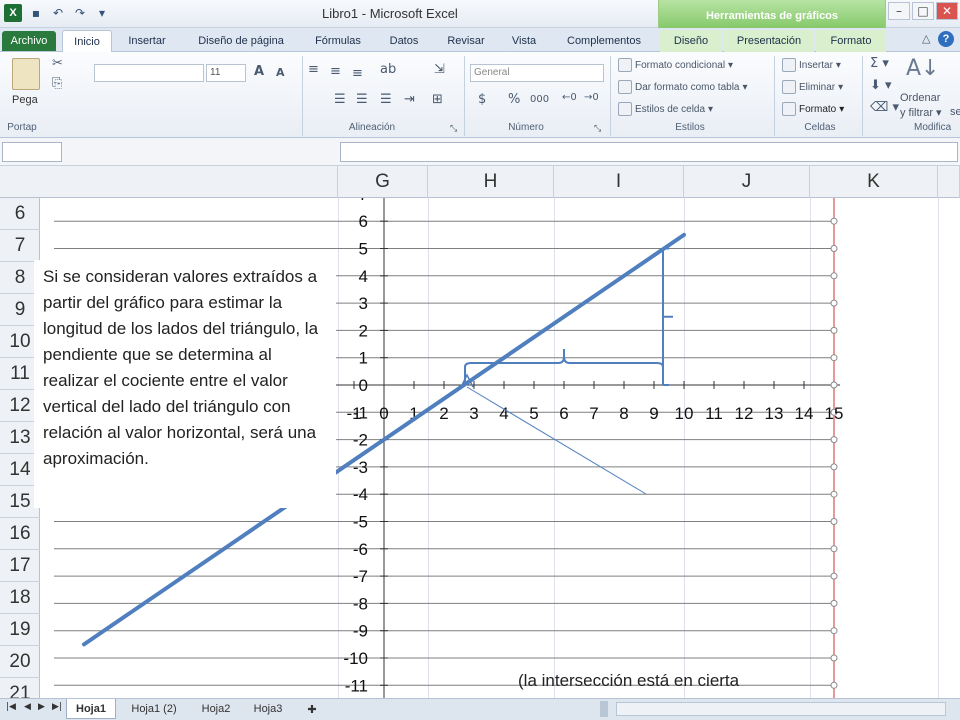 Image resolution: width=960 pixels, height=720 pixels. What do you see at coordinates (625, 109) in the screenshot?
I see `cell-styles-icon` at bounding box center [625, 109].